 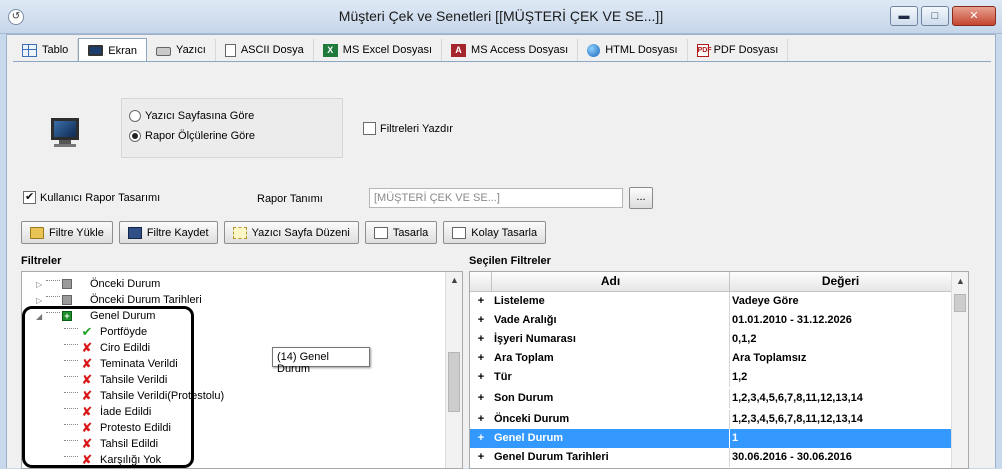 I want to click on grid-cell-name: İşyeri Numarası, so click(x=611, y=339).